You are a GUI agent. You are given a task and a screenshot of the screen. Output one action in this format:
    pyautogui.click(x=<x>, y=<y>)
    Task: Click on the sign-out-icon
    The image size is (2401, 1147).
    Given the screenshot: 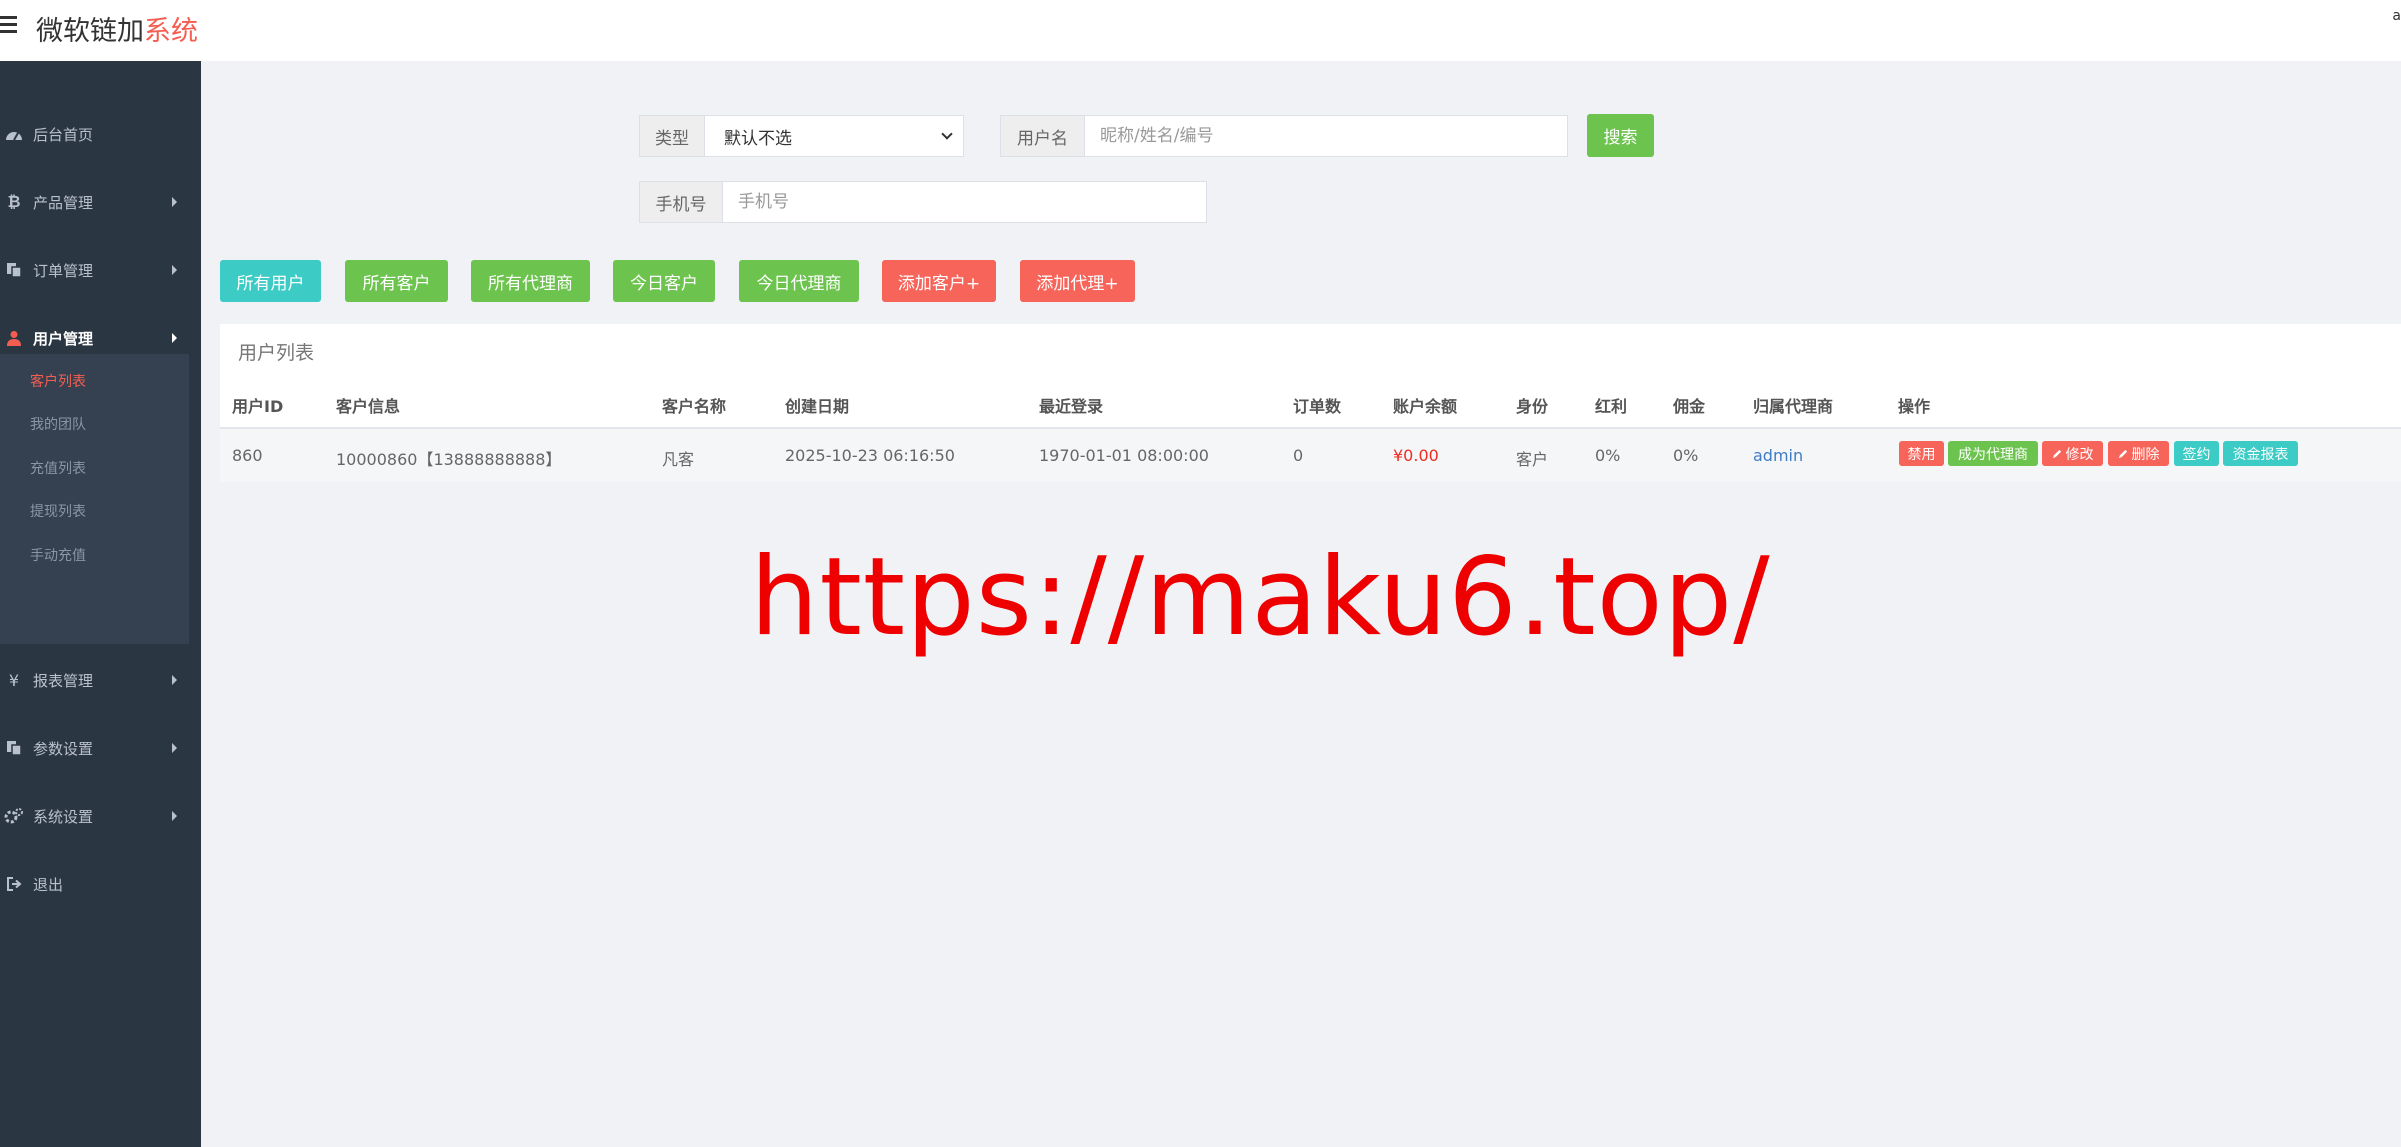 What is the action you would take?
    pyautogui.click(x=14, y=884)
    